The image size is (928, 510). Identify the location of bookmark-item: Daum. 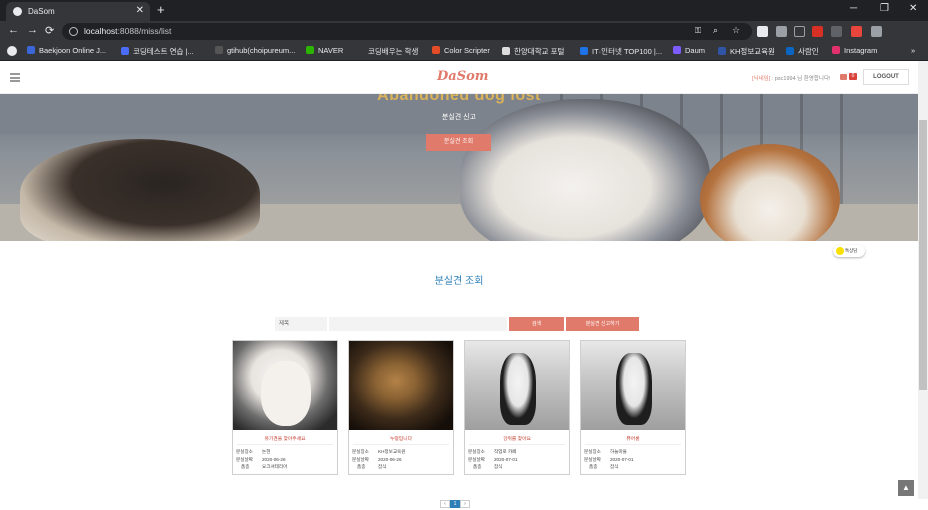
(689, 50).